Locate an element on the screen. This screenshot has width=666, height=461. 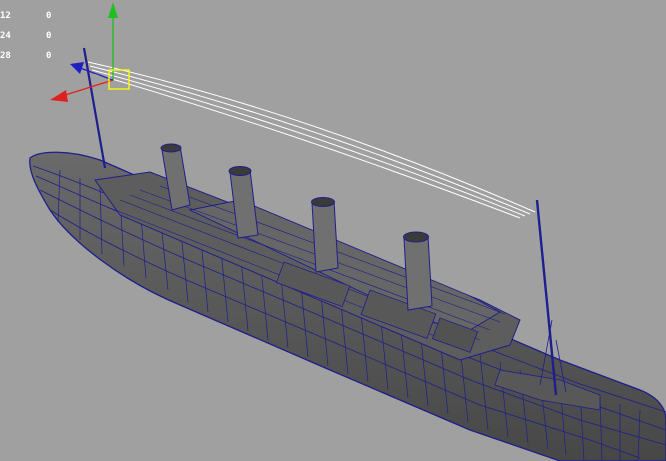
move-manipulator is located at coordinates (90, 52).